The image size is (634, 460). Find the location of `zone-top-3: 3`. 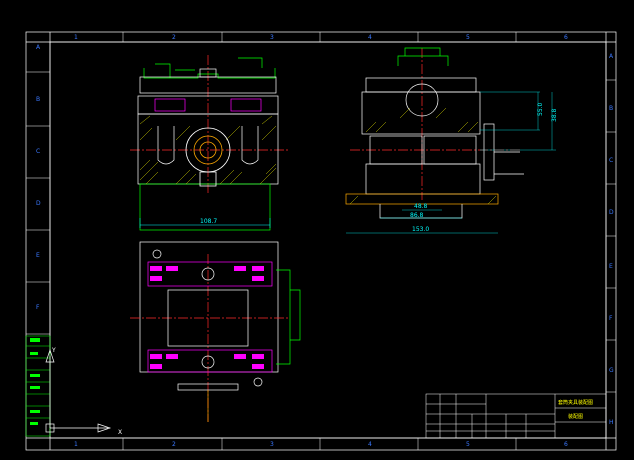

zone-top-3: 3 is located at coordinates (272, 37).